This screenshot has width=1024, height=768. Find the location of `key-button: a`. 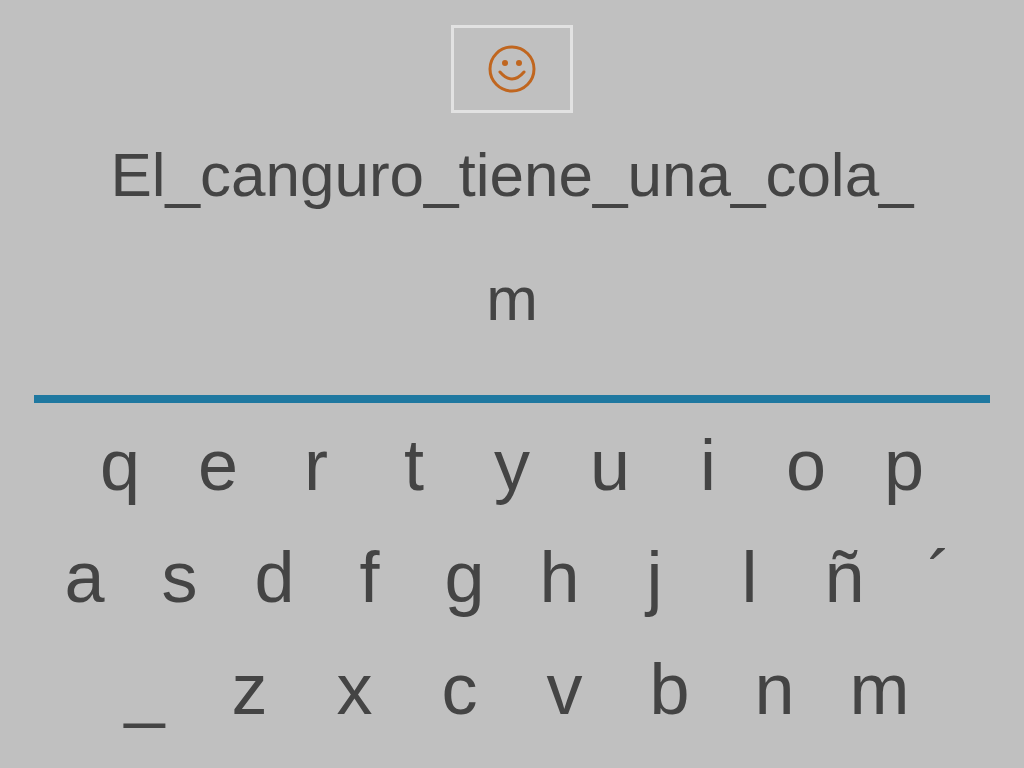

key-button: a is located at coordinates (84, 577).